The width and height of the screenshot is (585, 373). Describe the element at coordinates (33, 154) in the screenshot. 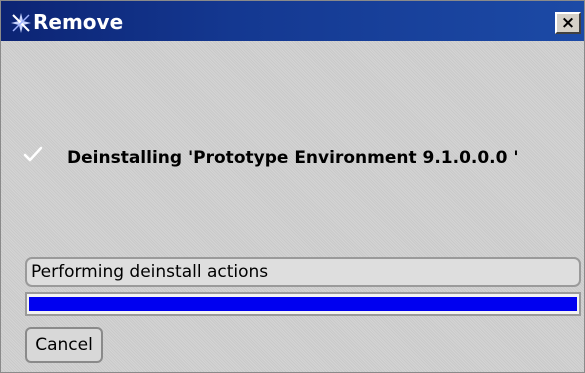

I see `check-icon` at that location.